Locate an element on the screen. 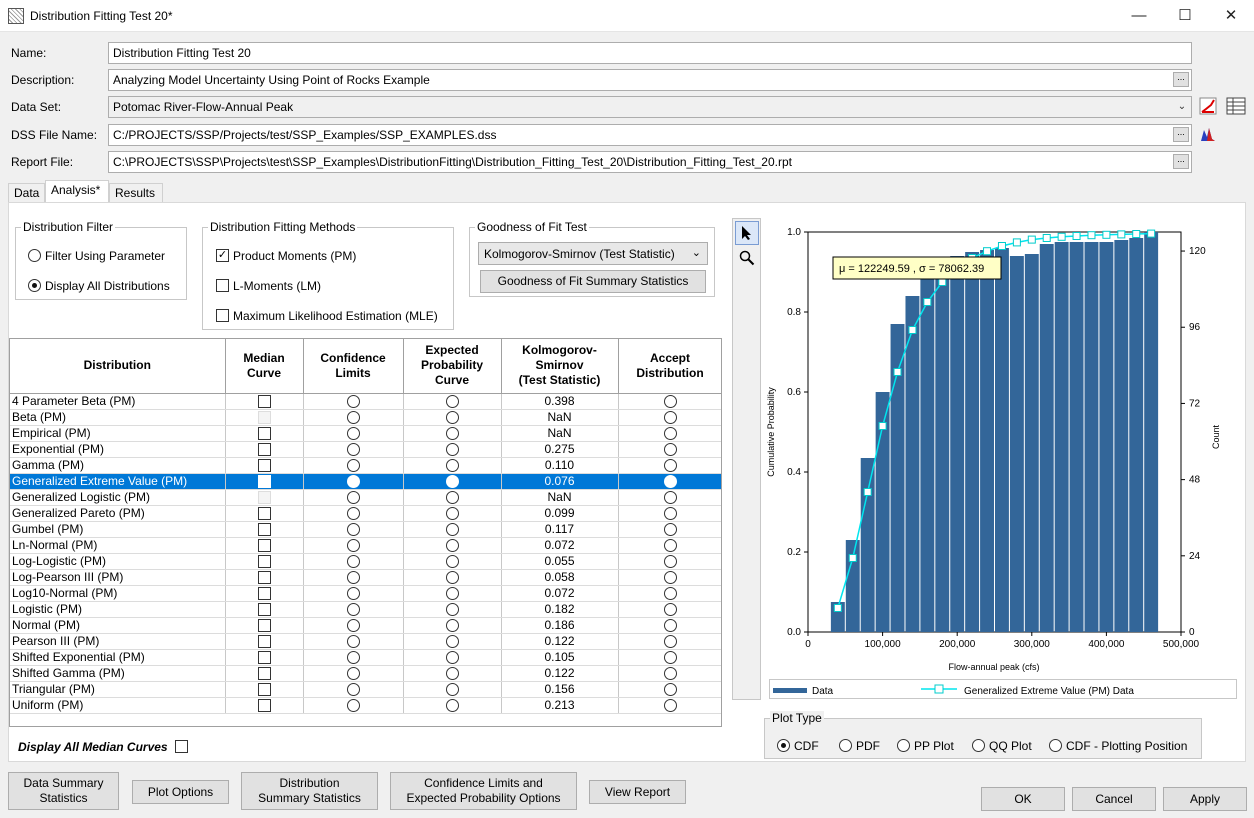 The image size is (1254, 818). distribution-name-cell: Log-Logistic (PM) is located at coordinates (118, 561).